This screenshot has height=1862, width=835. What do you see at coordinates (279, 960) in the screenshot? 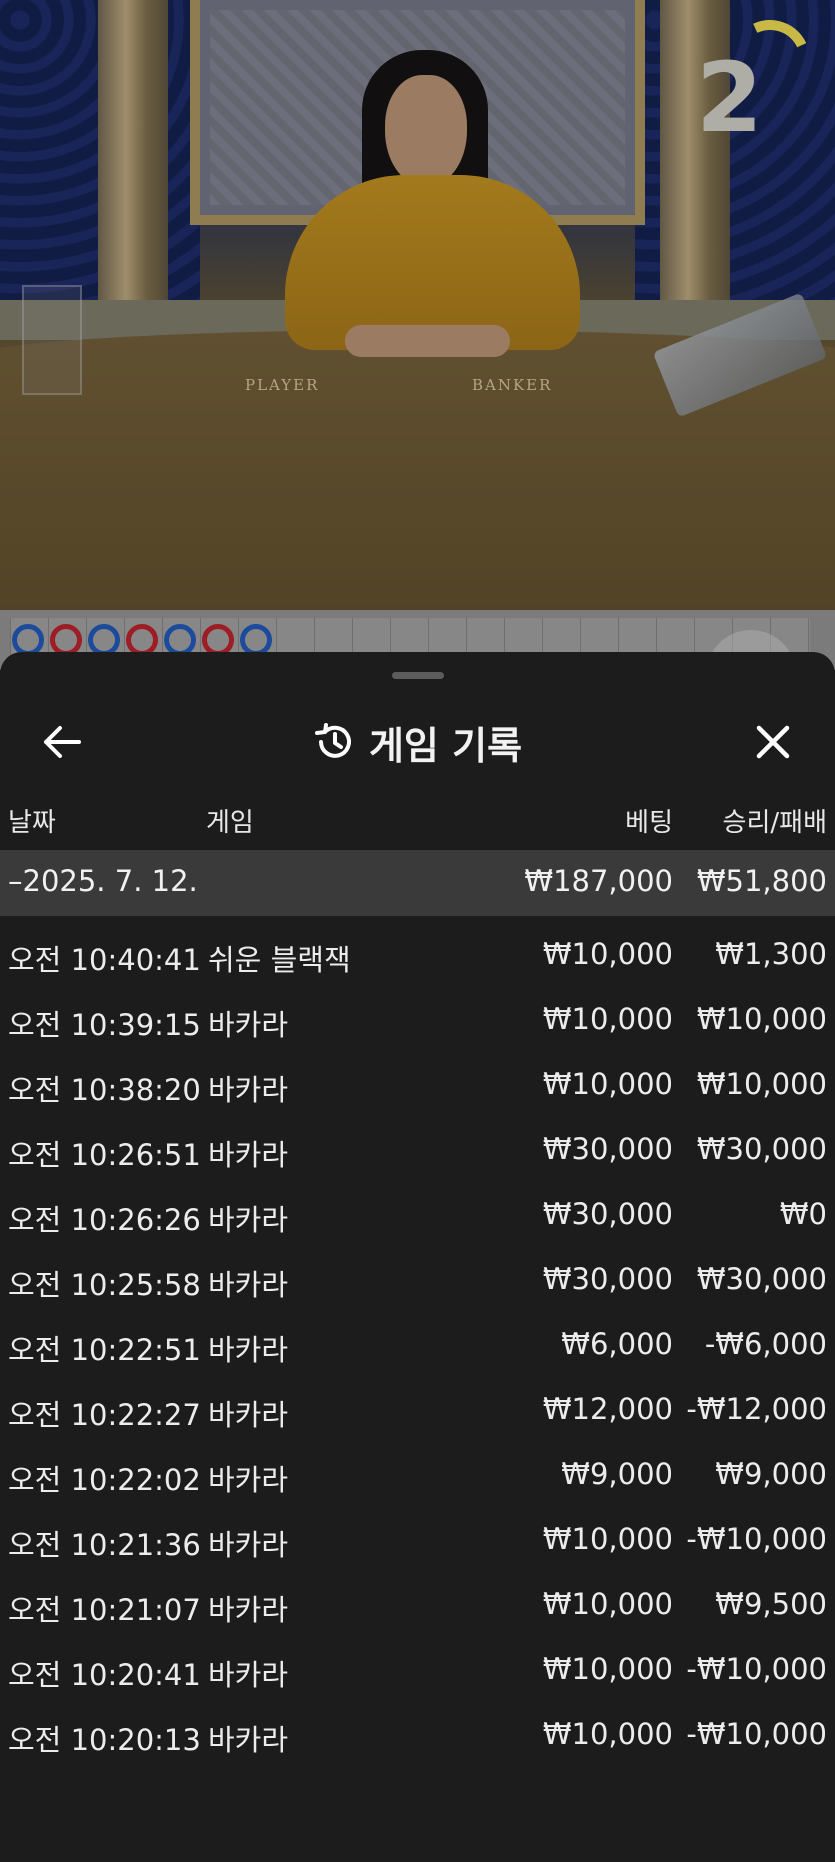
I see `row-game: 쉬운 블랙잭` at bounding box center [279, 960].